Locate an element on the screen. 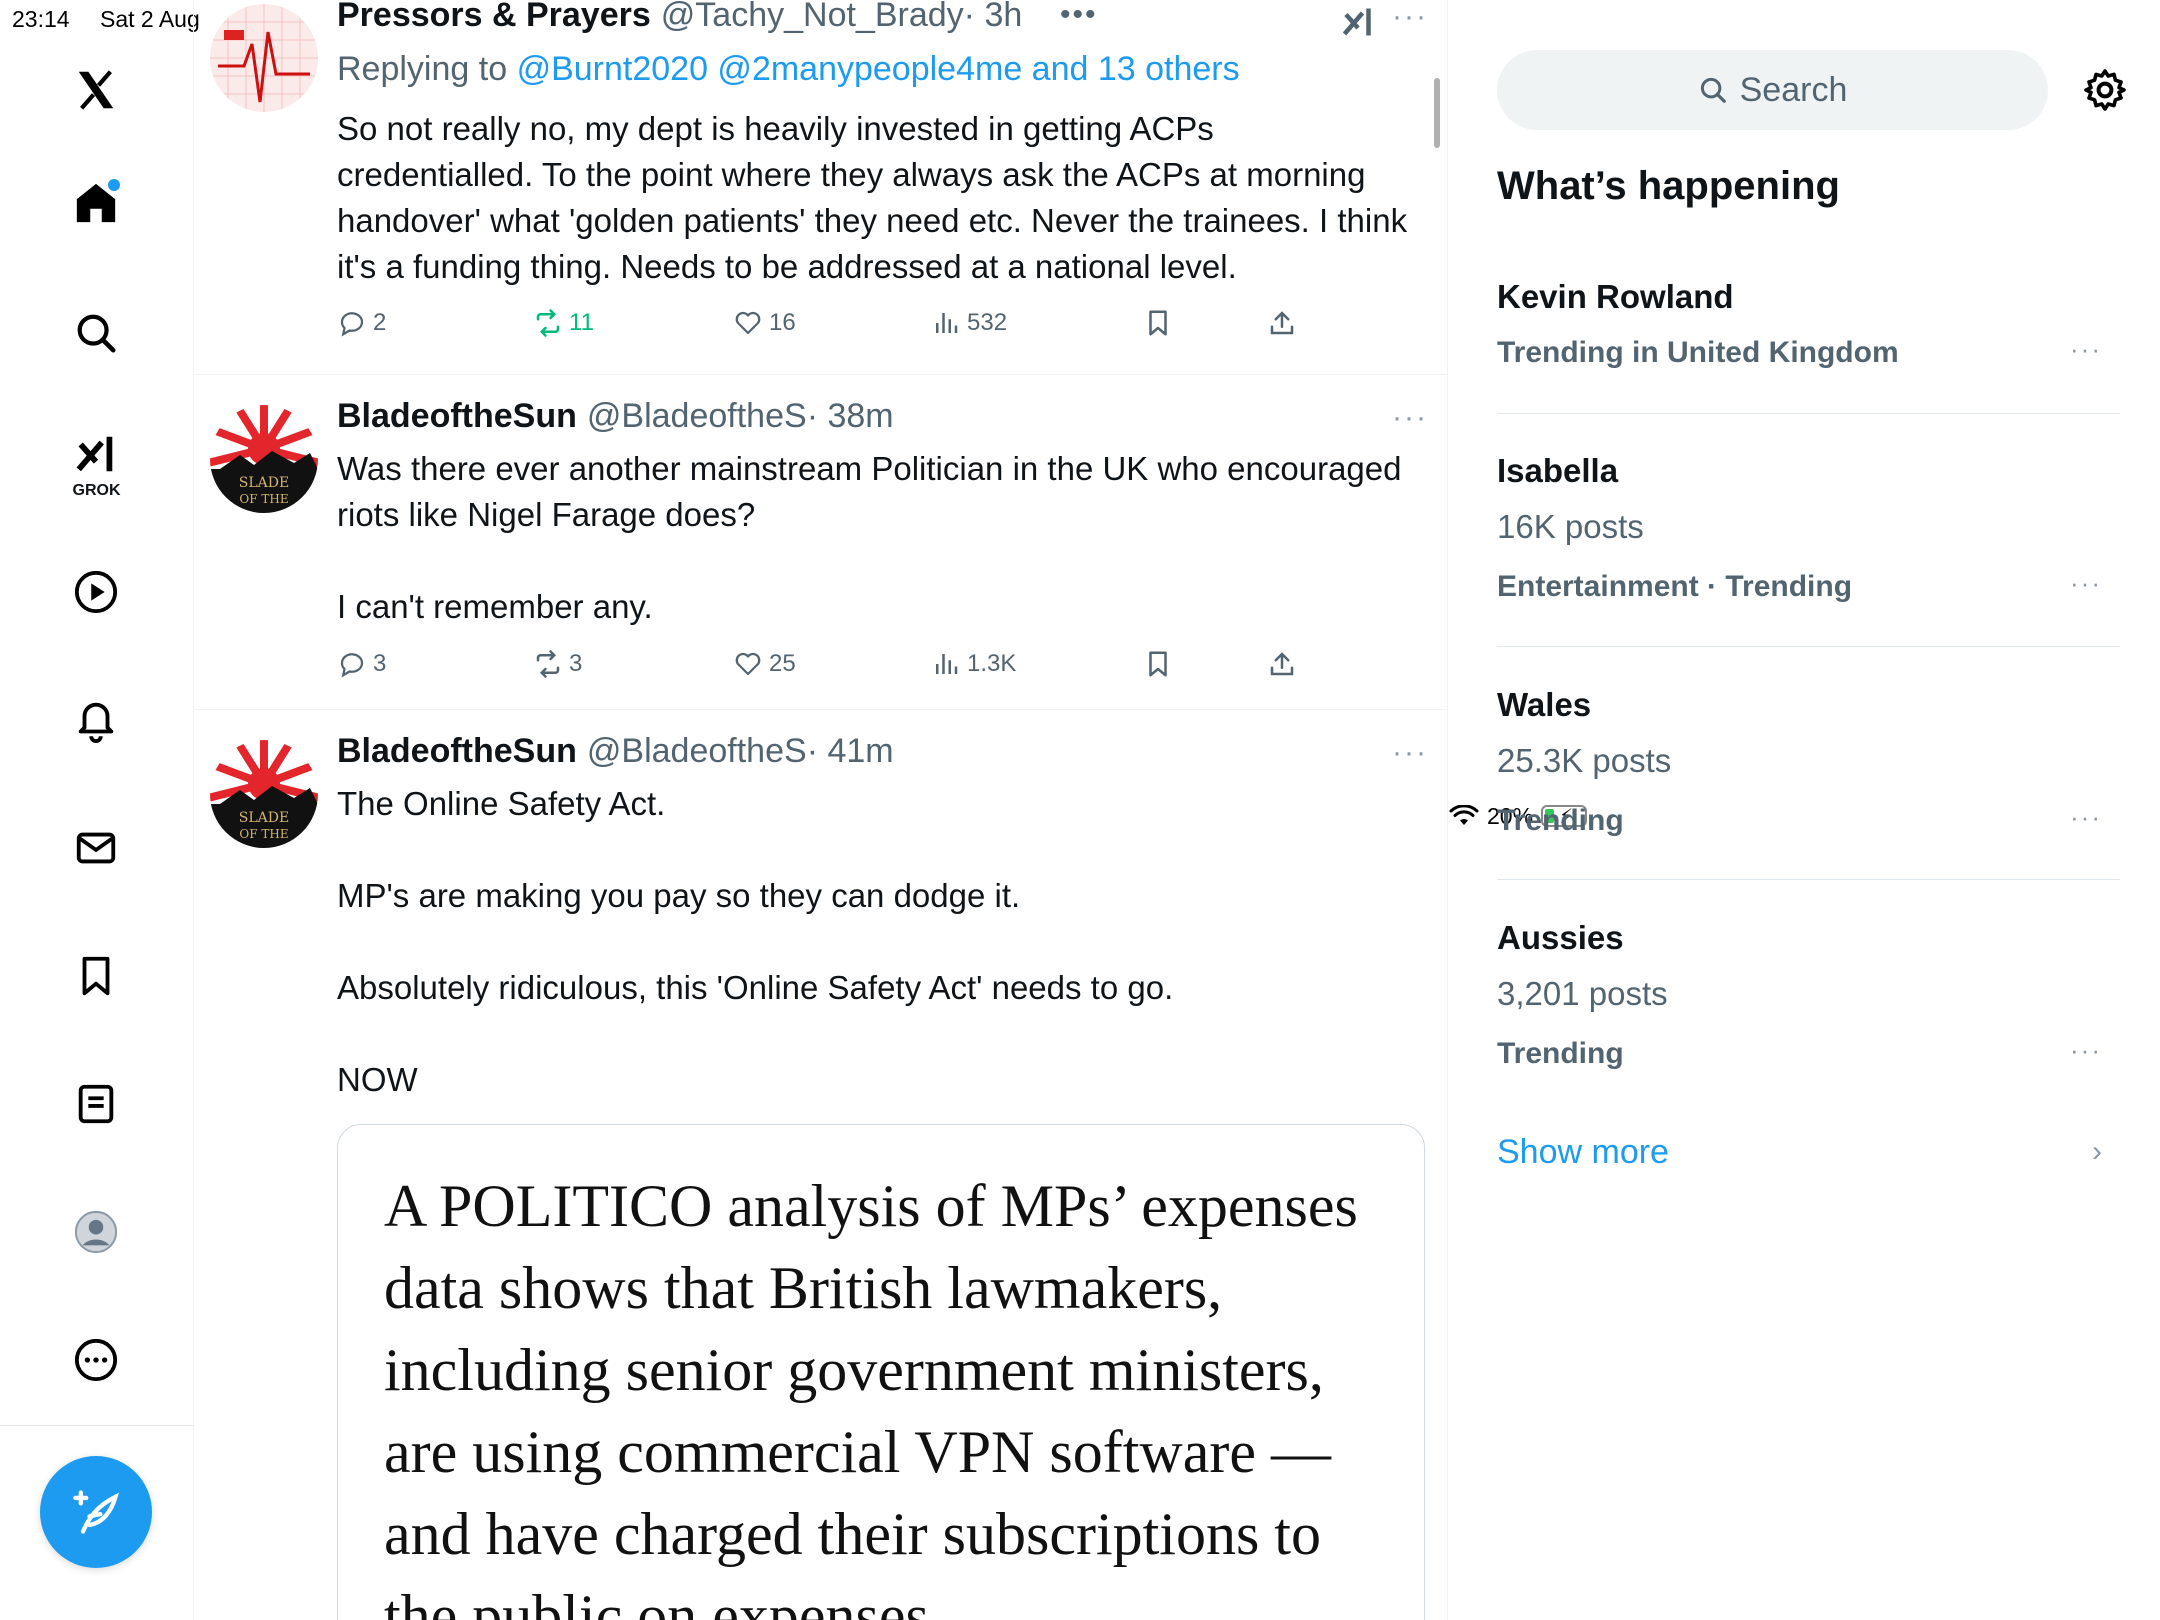 This screenshot has height=1620, width=2160. tweet-time: · 41m is located at coordinates (850, 751).